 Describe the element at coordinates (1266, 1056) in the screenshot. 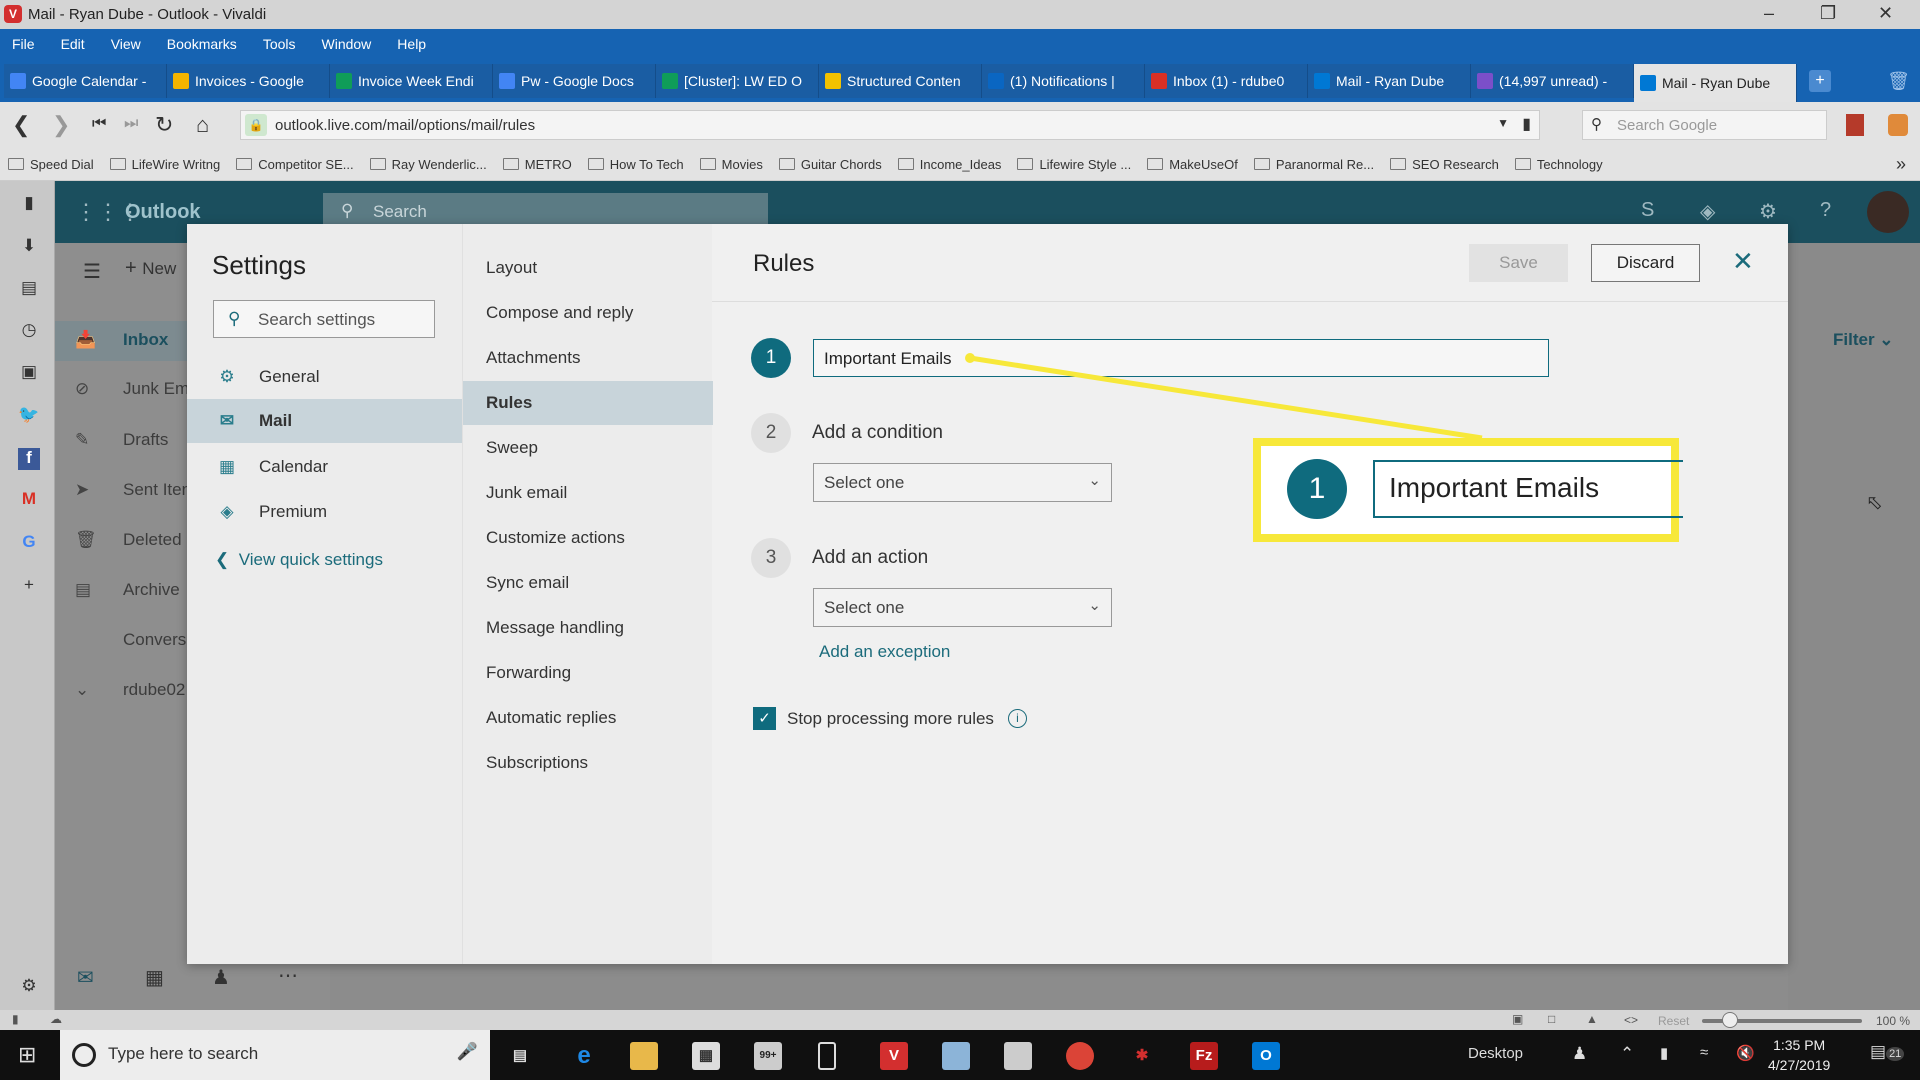

I see `outlook-taskbar-icon: O` at that location.